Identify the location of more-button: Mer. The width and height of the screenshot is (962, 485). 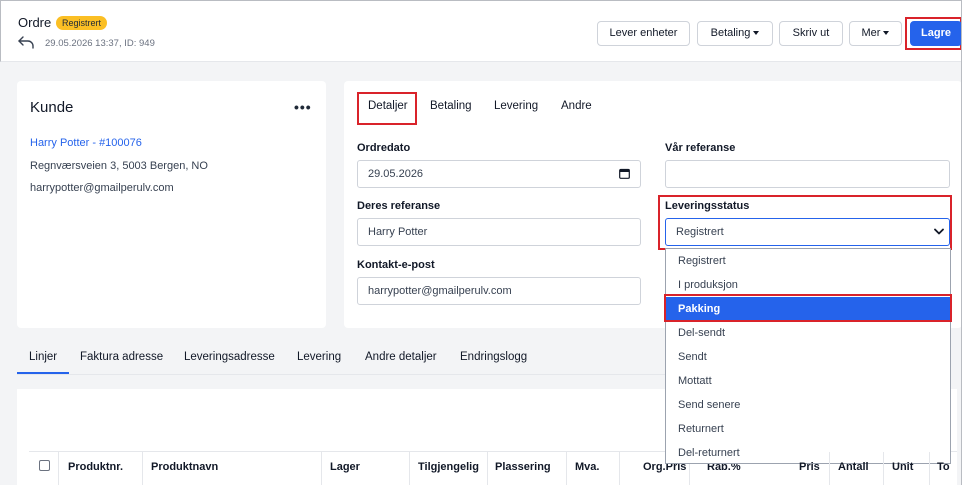
(875, 33).